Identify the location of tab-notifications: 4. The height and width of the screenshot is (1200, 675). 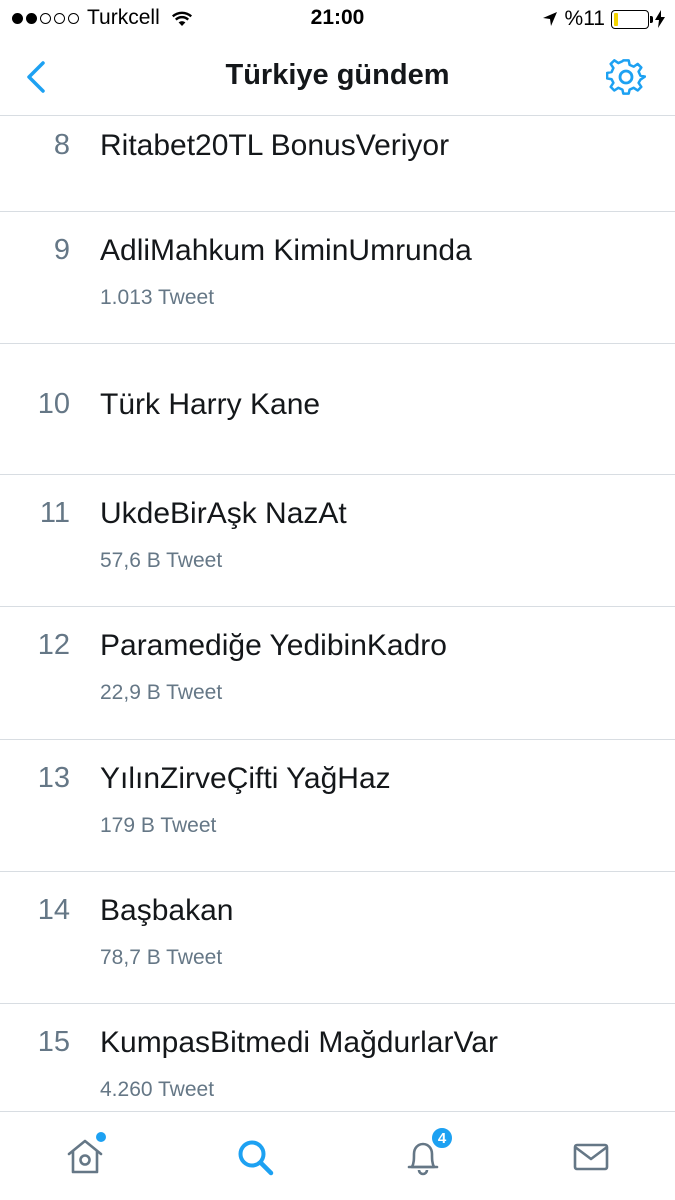
(426, 1154).